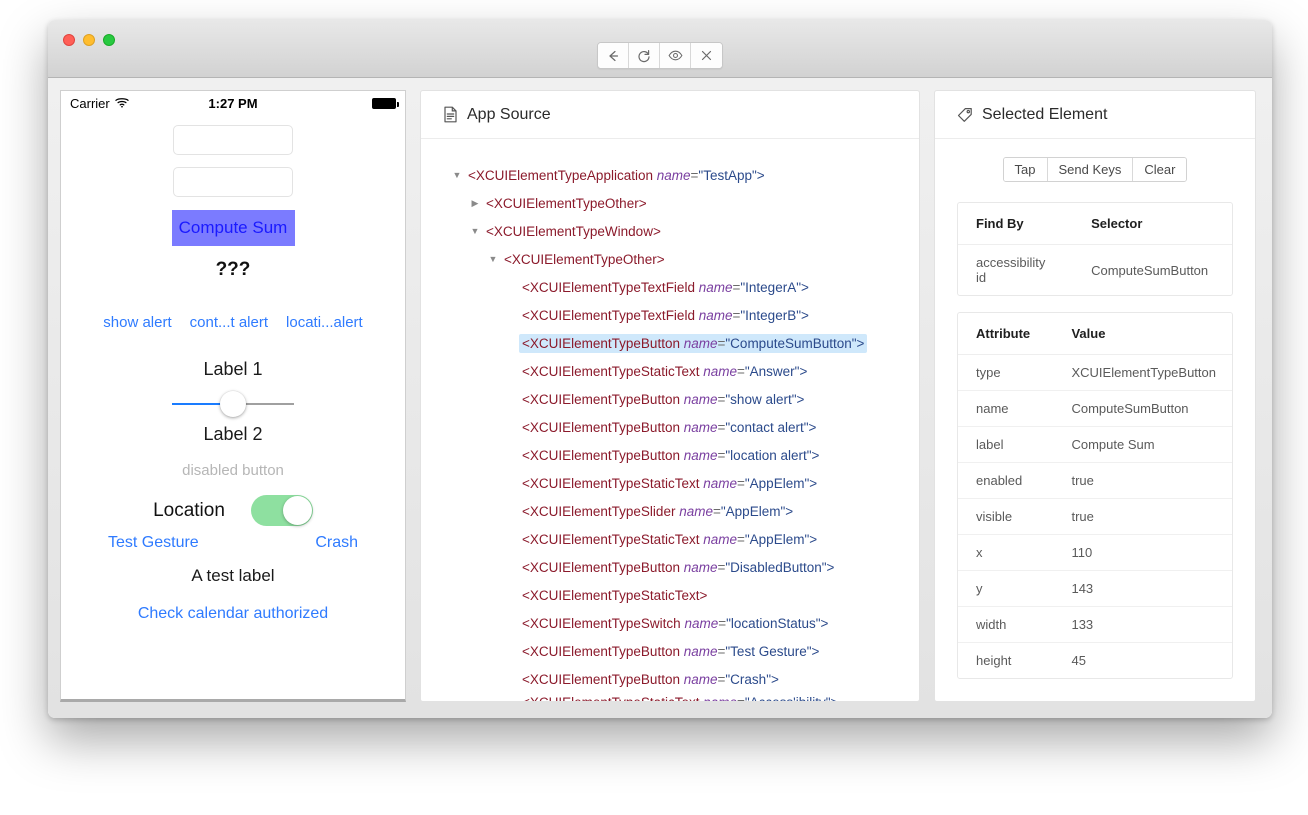 The width and height of the screenshot is (1308, 815). Describe the element at coordinates (670, 595) in the screenshot. I see `source-tree-node: <XCUIElementTypeStaticText>` at that location.